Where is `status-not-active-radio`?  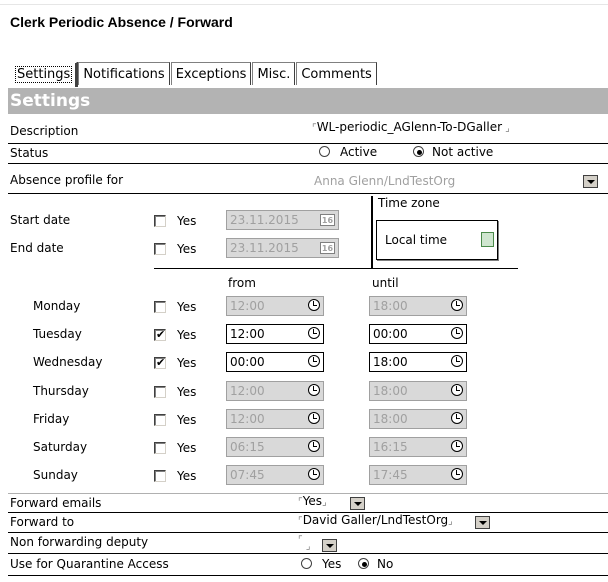
status-not-active-radio is located at coordinates (418, 151).